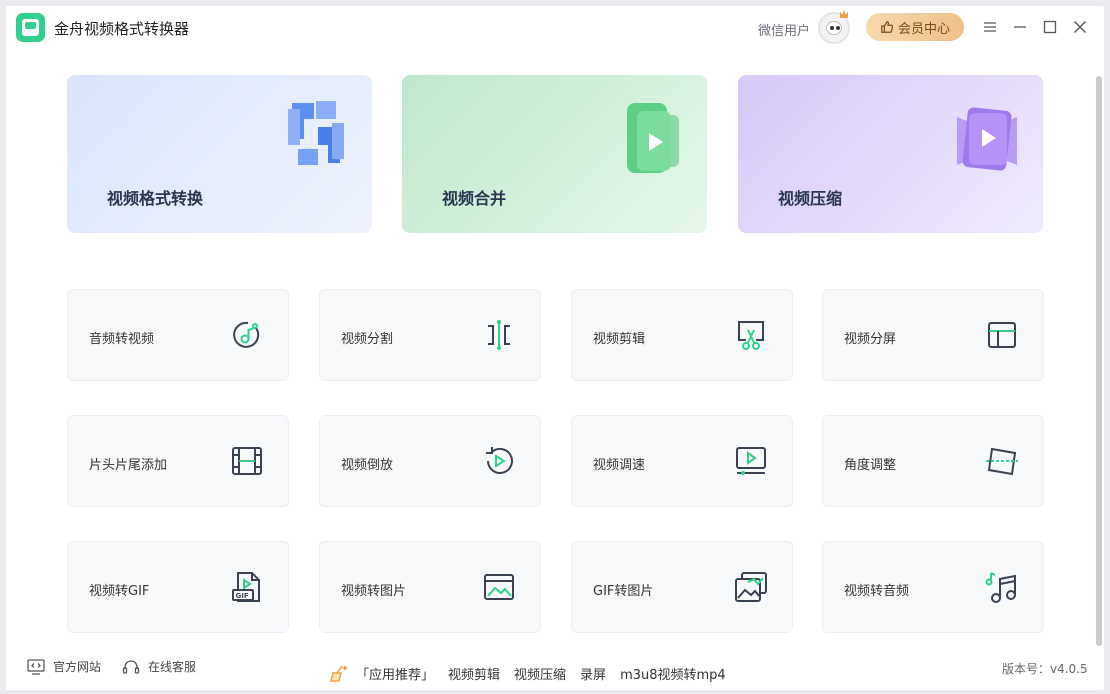 Image resolution: width=1110 pixels, height=694 pixels. What do you see at coordinates (593, 673) in the screenshot?
I see `recommend-link-screen-record: 录屏` at bounding box center [593, 673].